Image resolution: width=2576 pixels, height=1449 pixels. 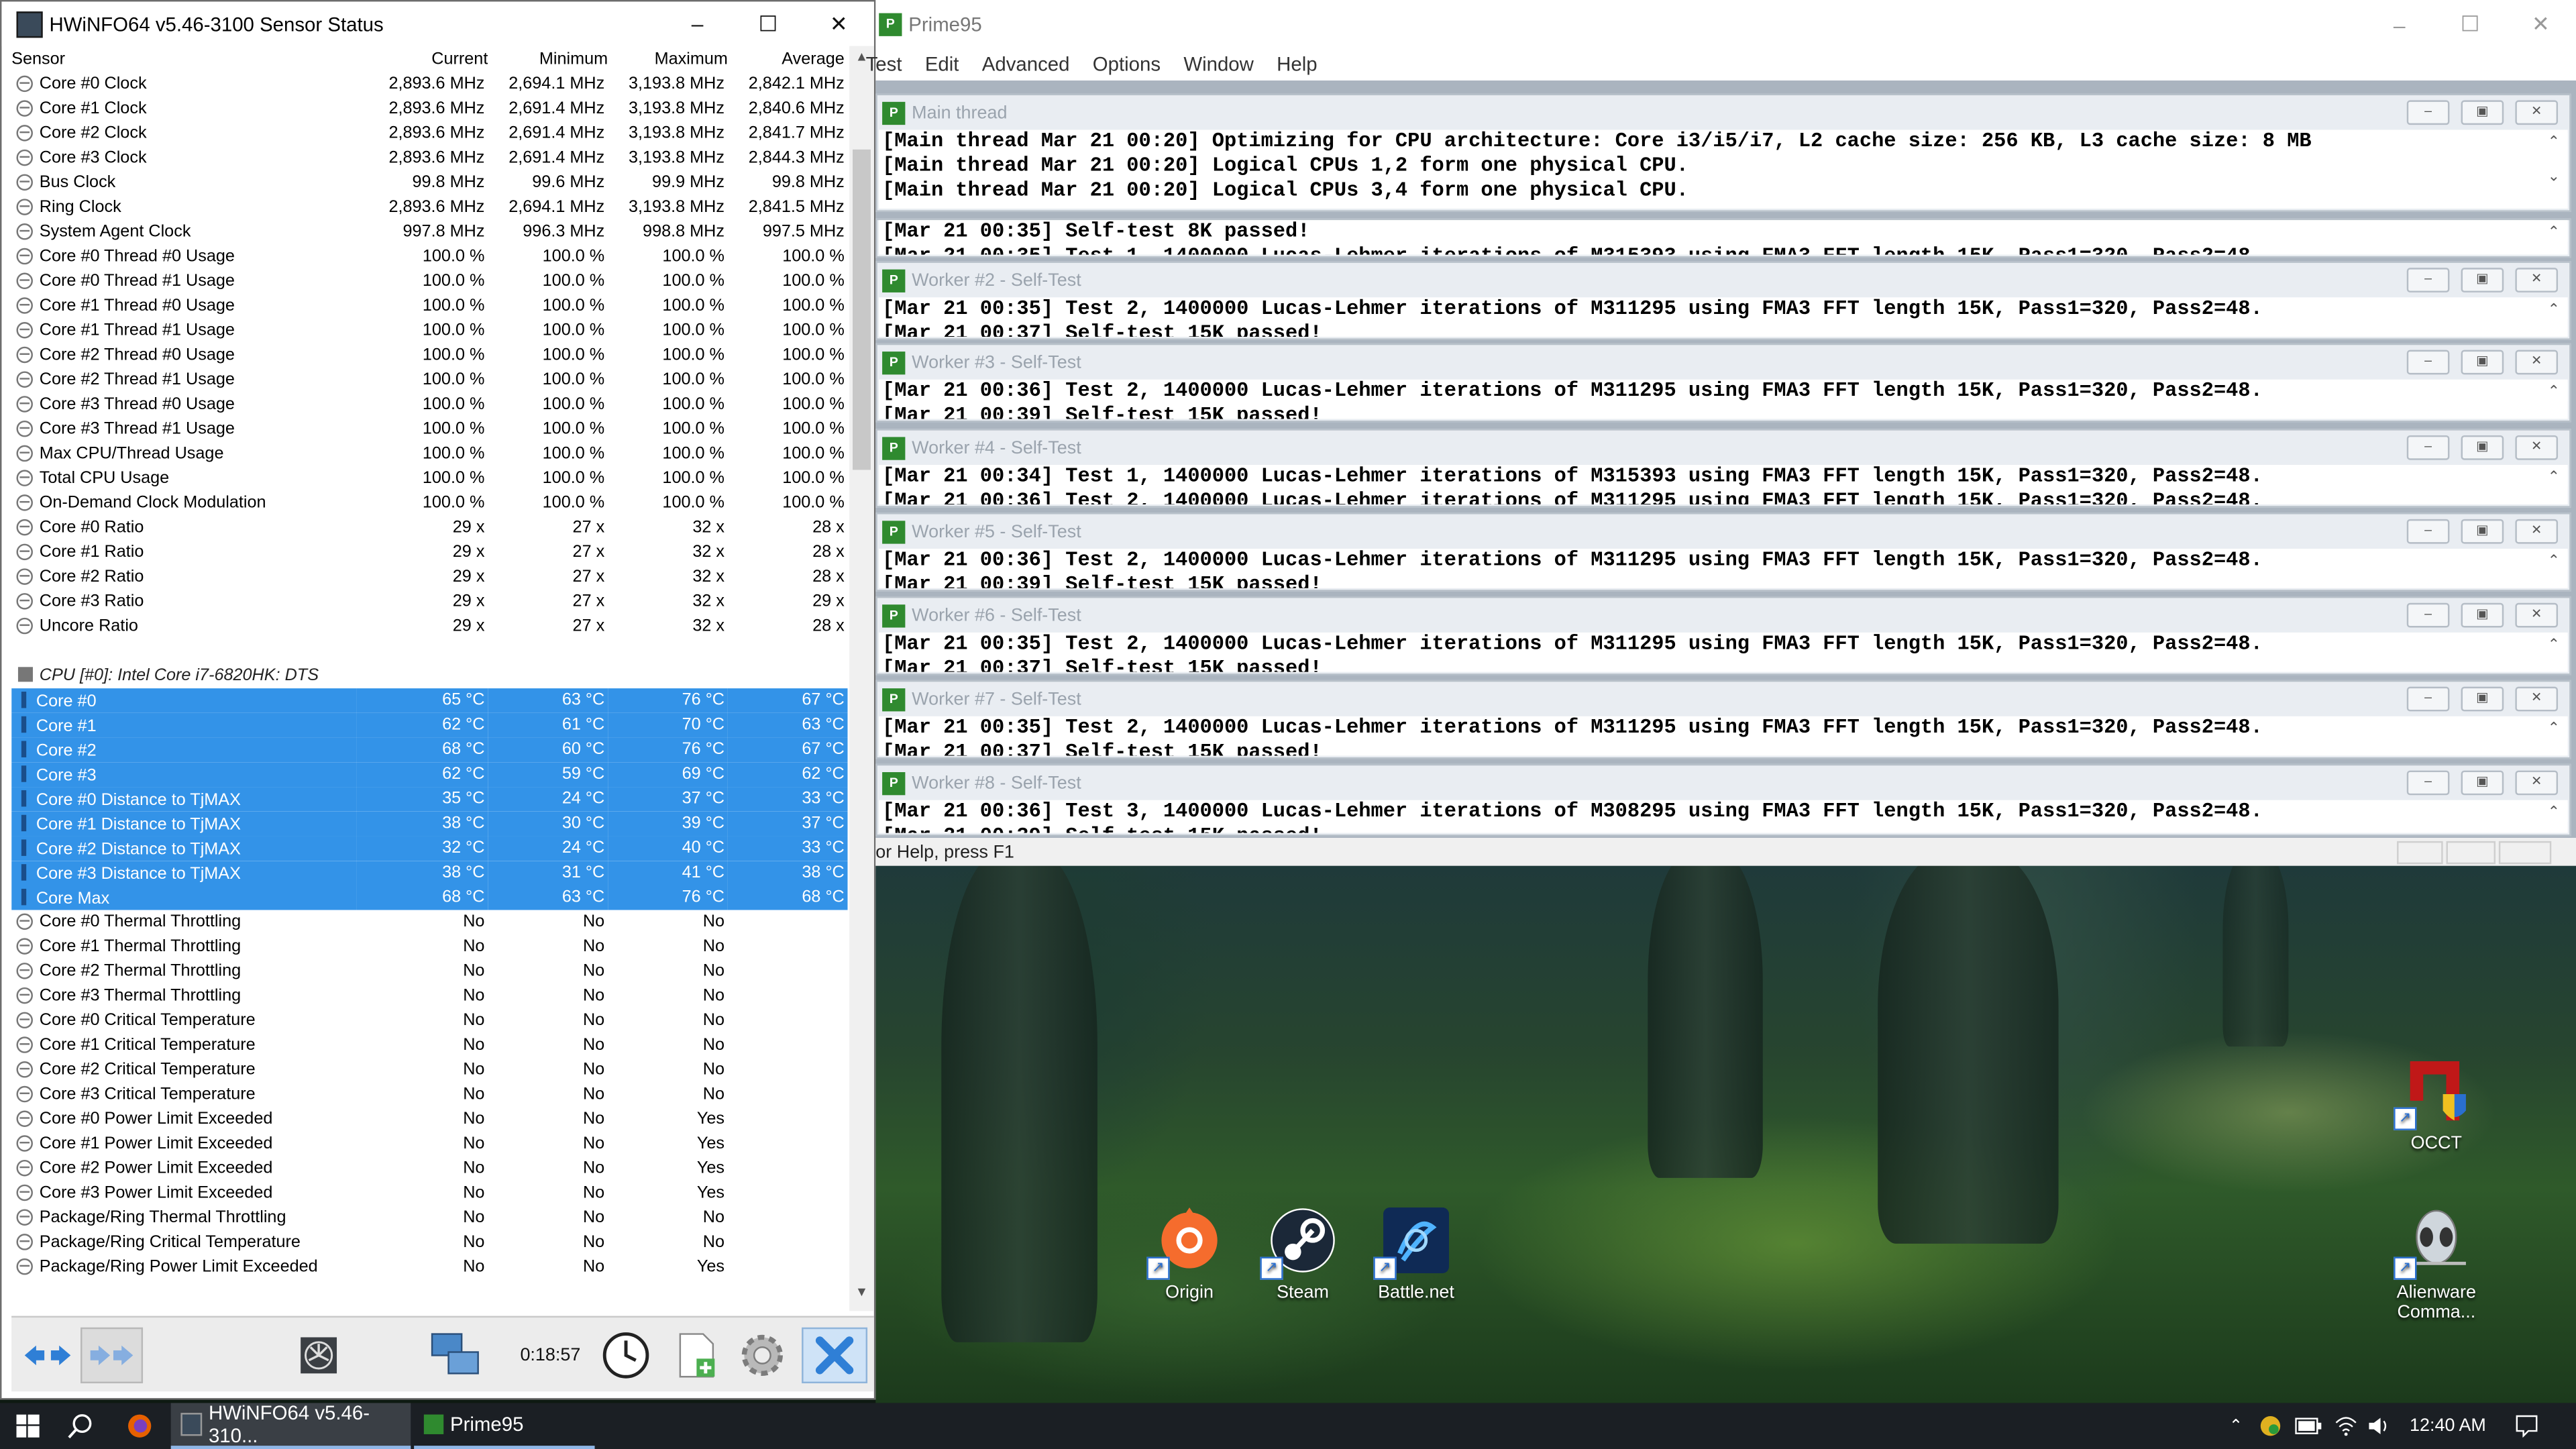 What do you see at coordinates (429, 750) in the screenshot?
I see `sensor-row: Core #2 68 °C 60 °C 76 °C 67 °C` at bounding box center [429, 750].